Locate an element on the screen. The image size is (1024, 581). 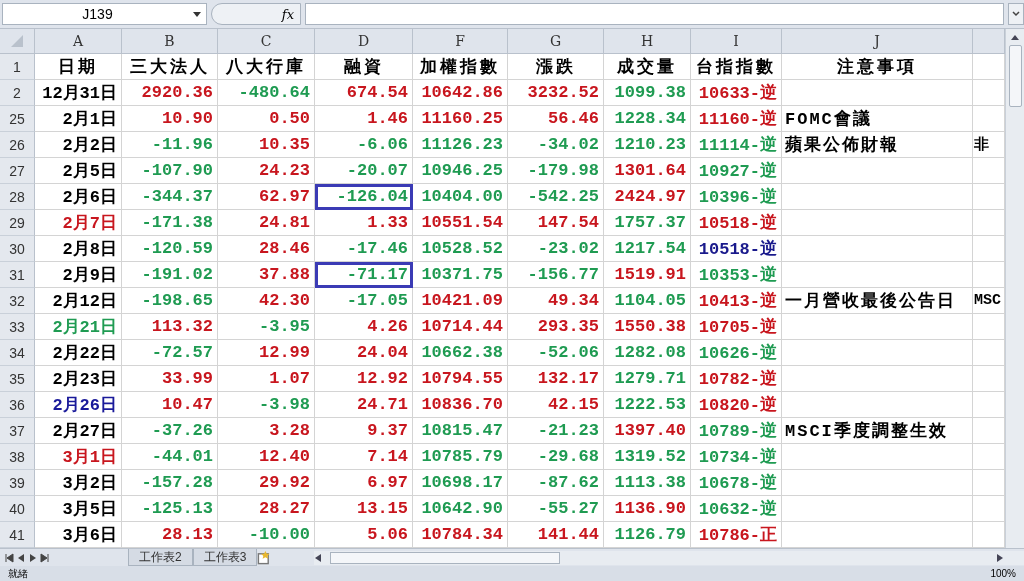
table-cell: 11126.23 is located at coordinates (460, 145).